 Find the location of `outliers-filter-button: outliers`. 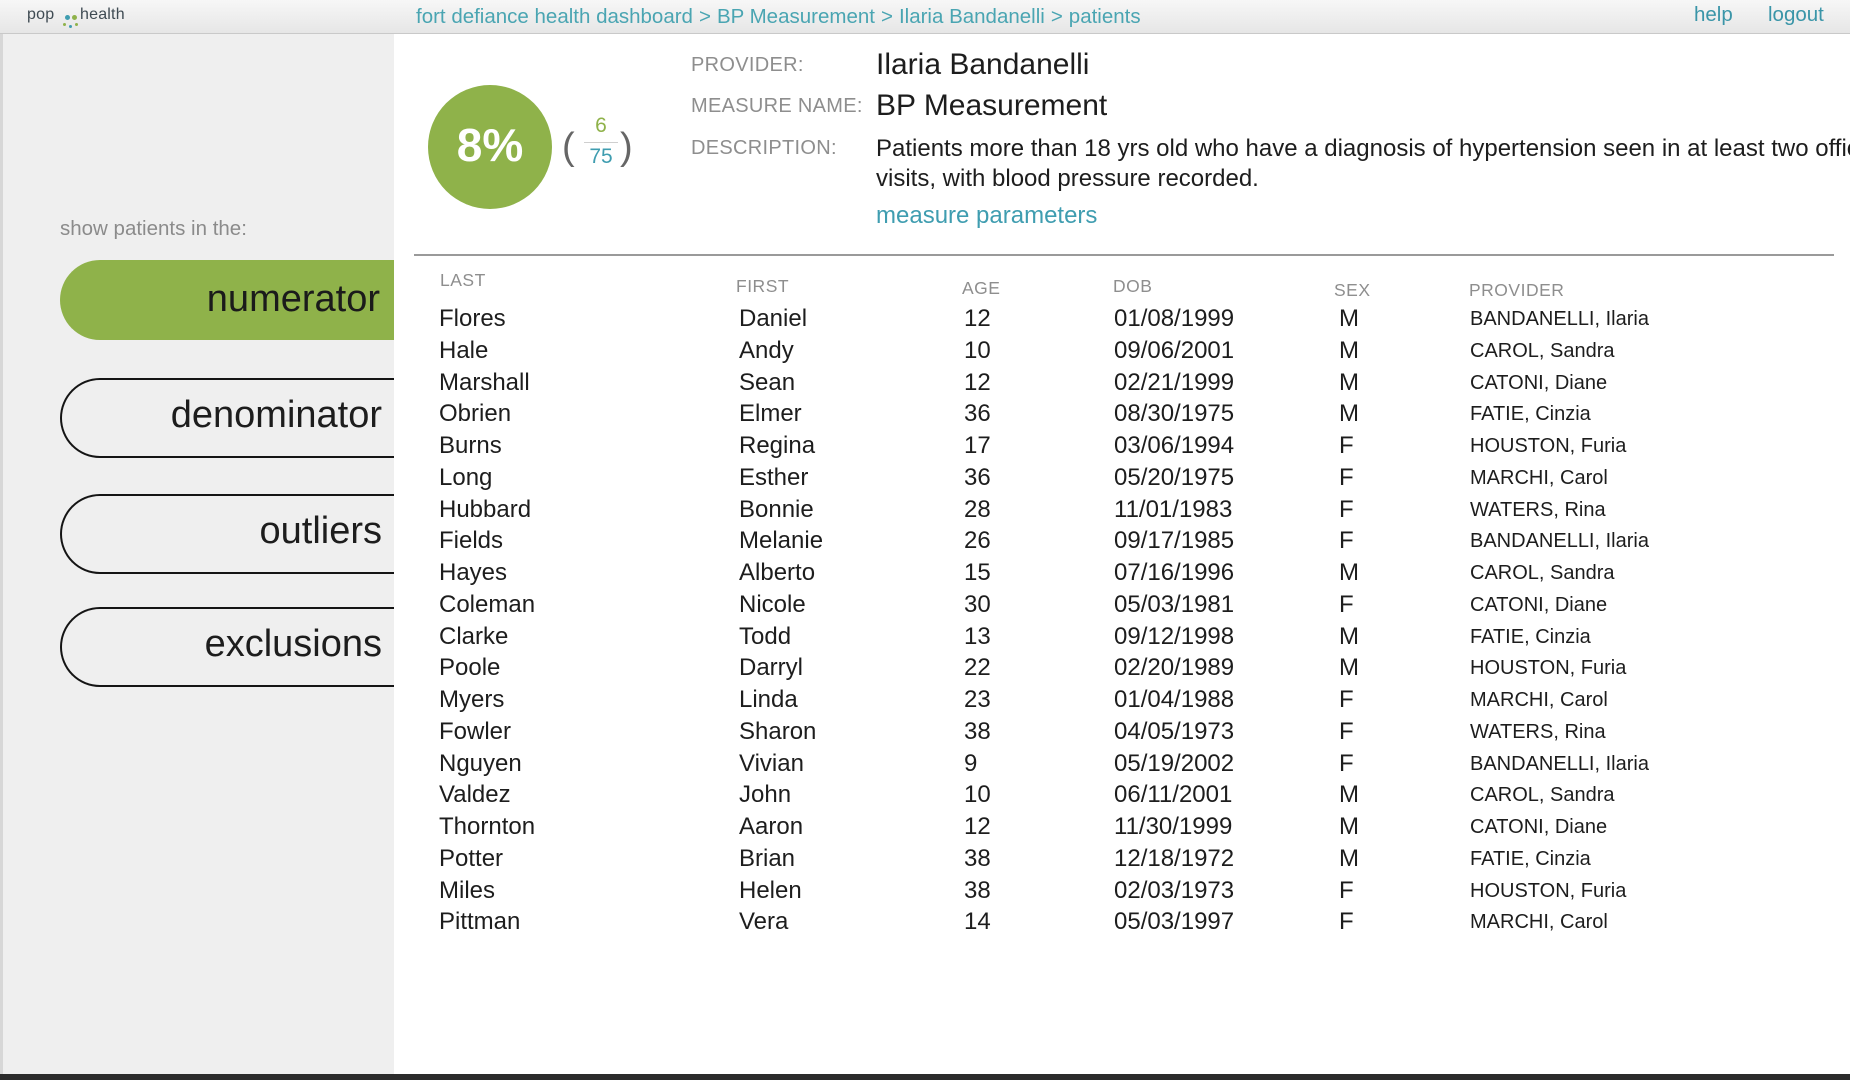

outliers-filter-button: outliers is located at coordinates (230, 534).